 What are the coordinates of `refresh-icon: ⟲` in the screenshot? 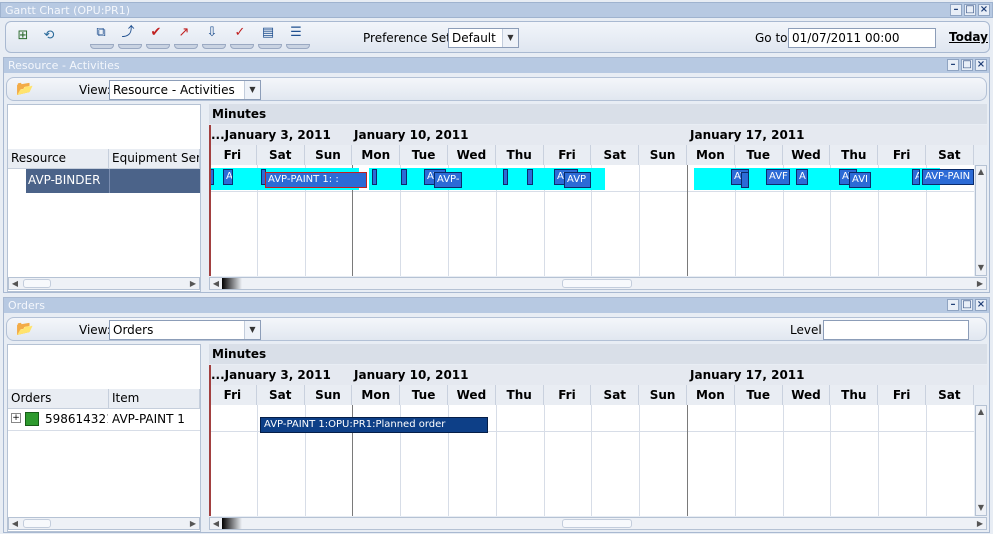 It's located at (49, 36).